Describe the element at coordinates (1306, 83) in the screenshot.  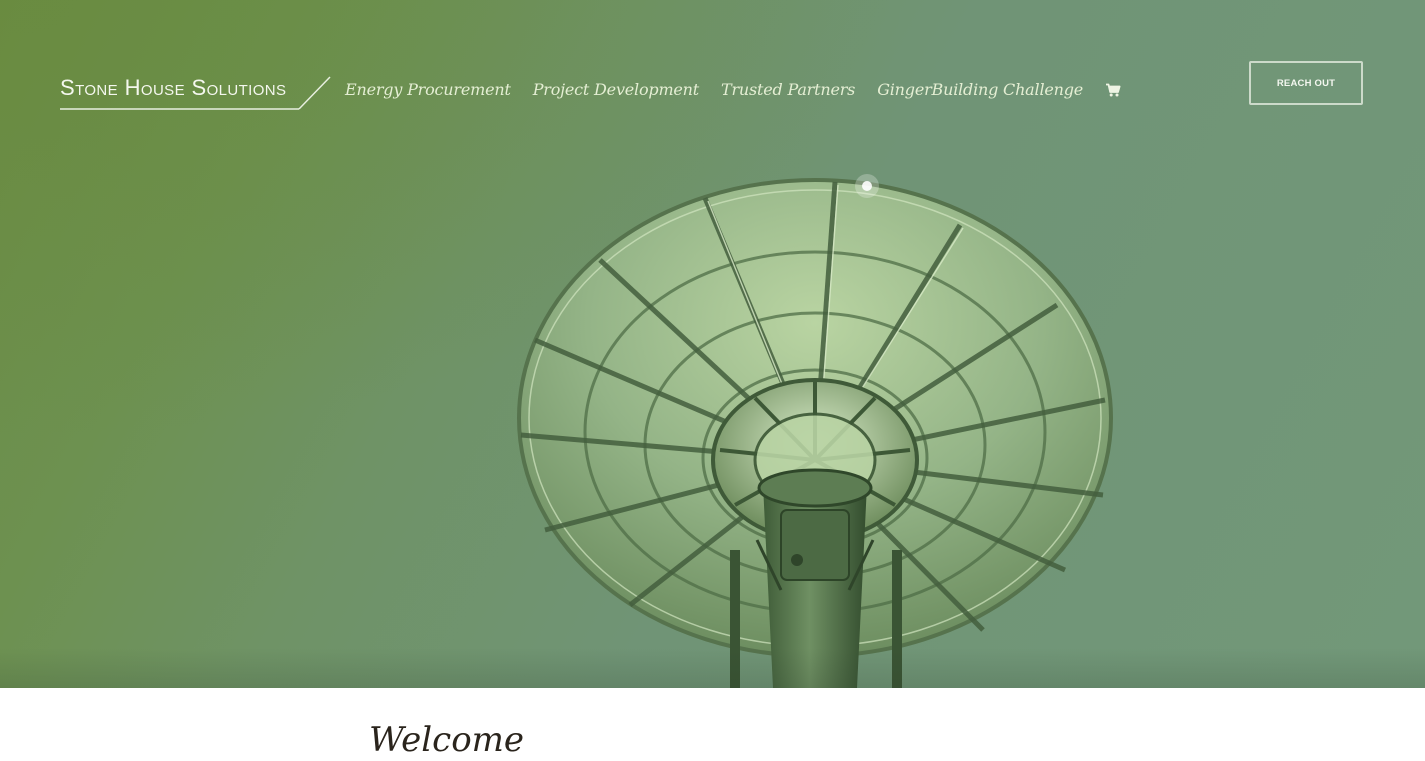
I see `reach-out-button: REACH OUT` at that location.